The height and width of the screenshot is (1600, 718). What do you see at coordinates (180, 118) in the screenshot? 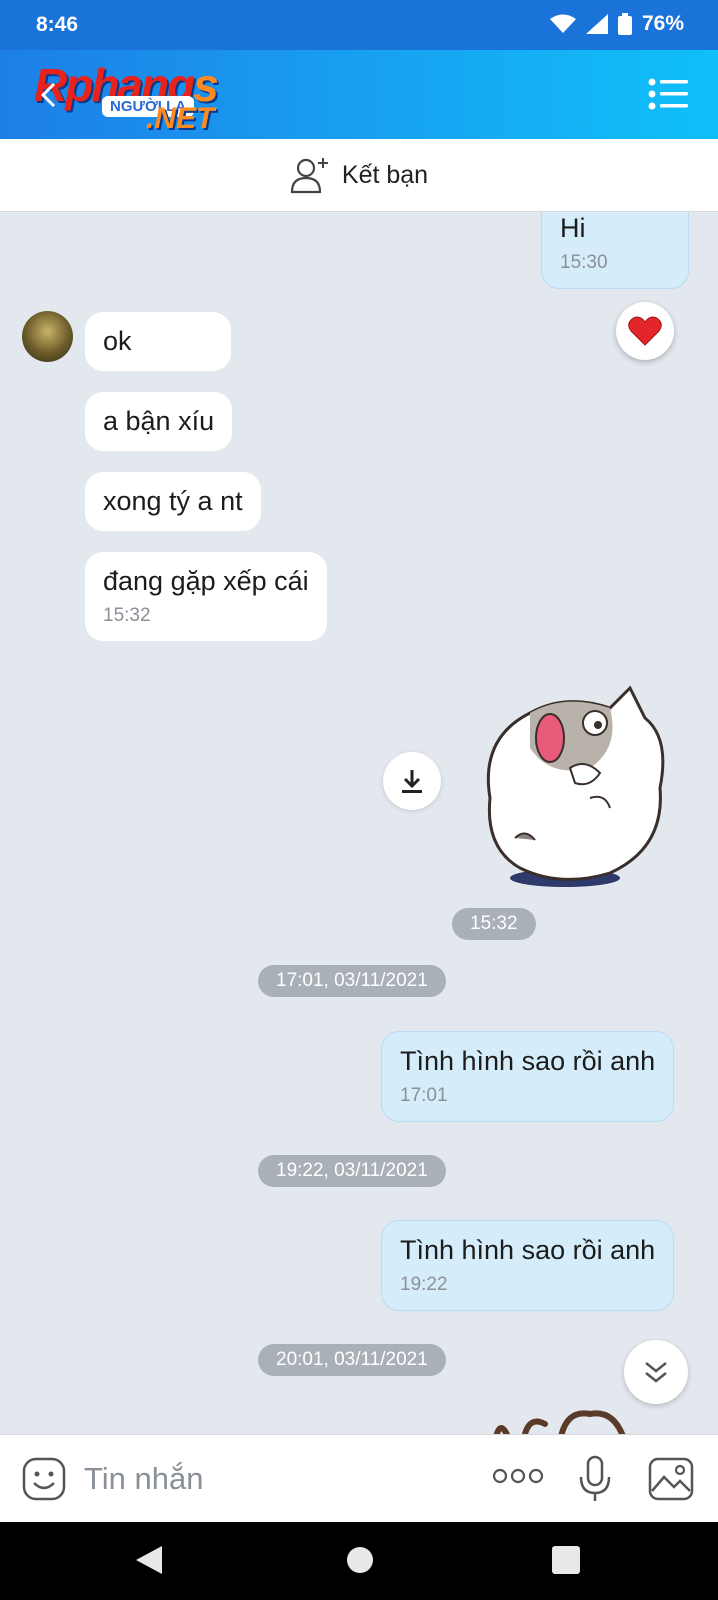
I see `logo-net: .NET` at bounding box center [180, 118].